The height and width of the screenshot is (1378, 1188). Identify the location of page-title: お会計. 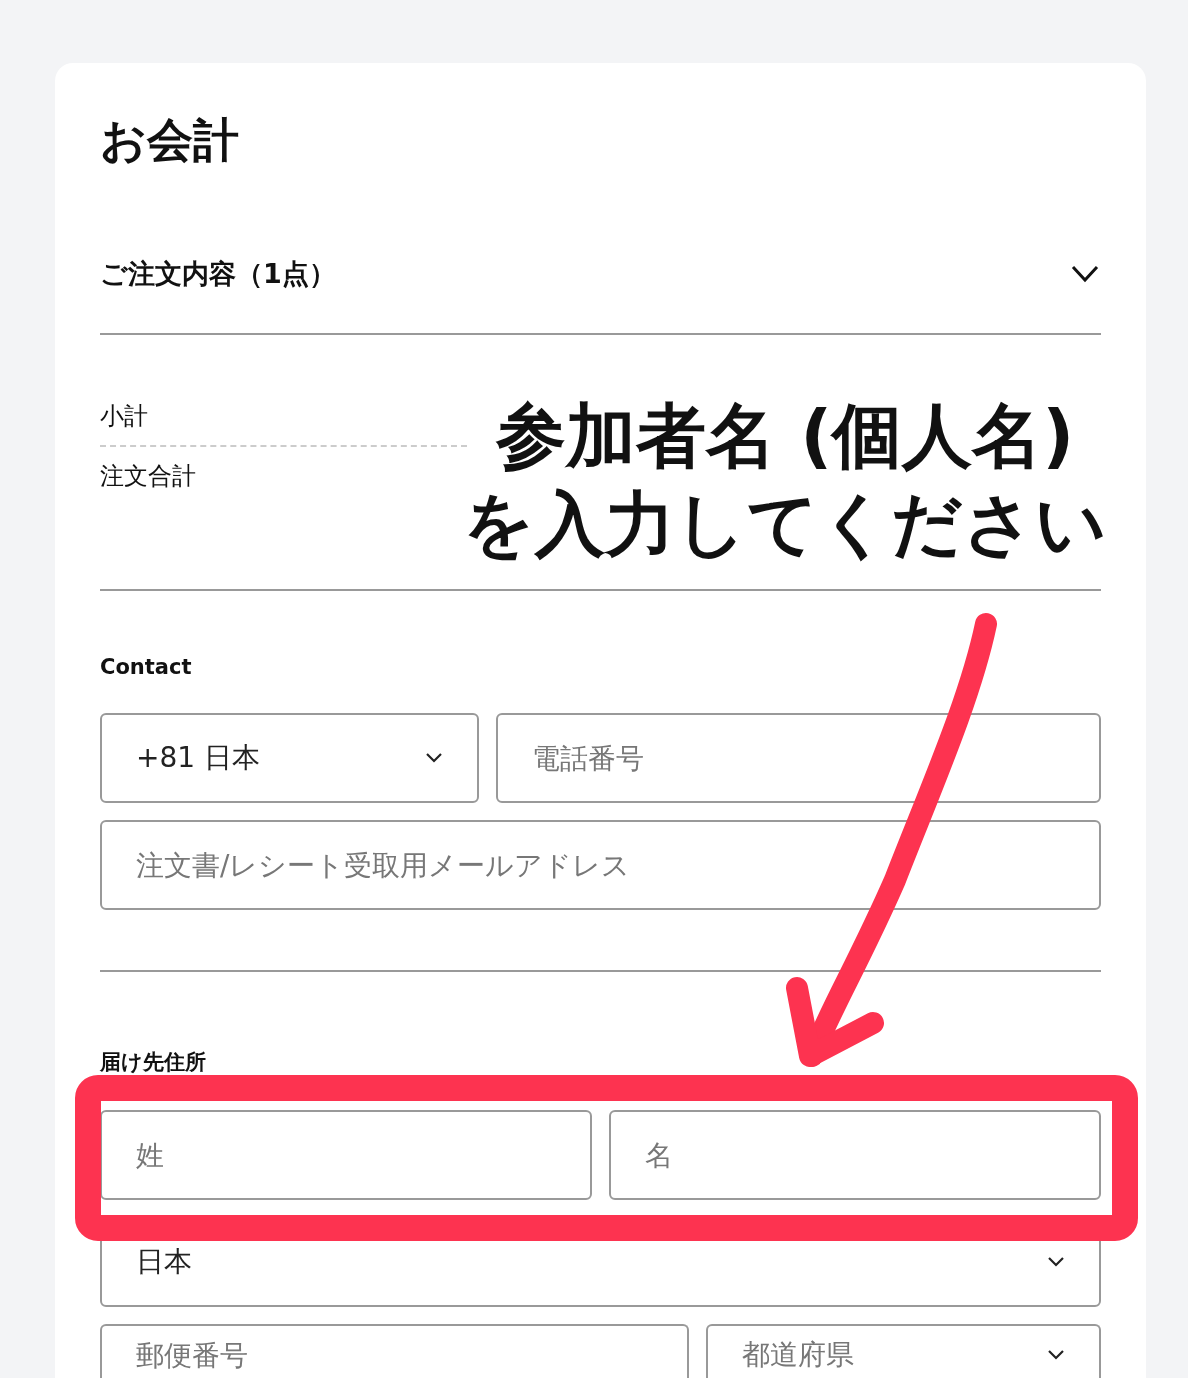
(169, 140).